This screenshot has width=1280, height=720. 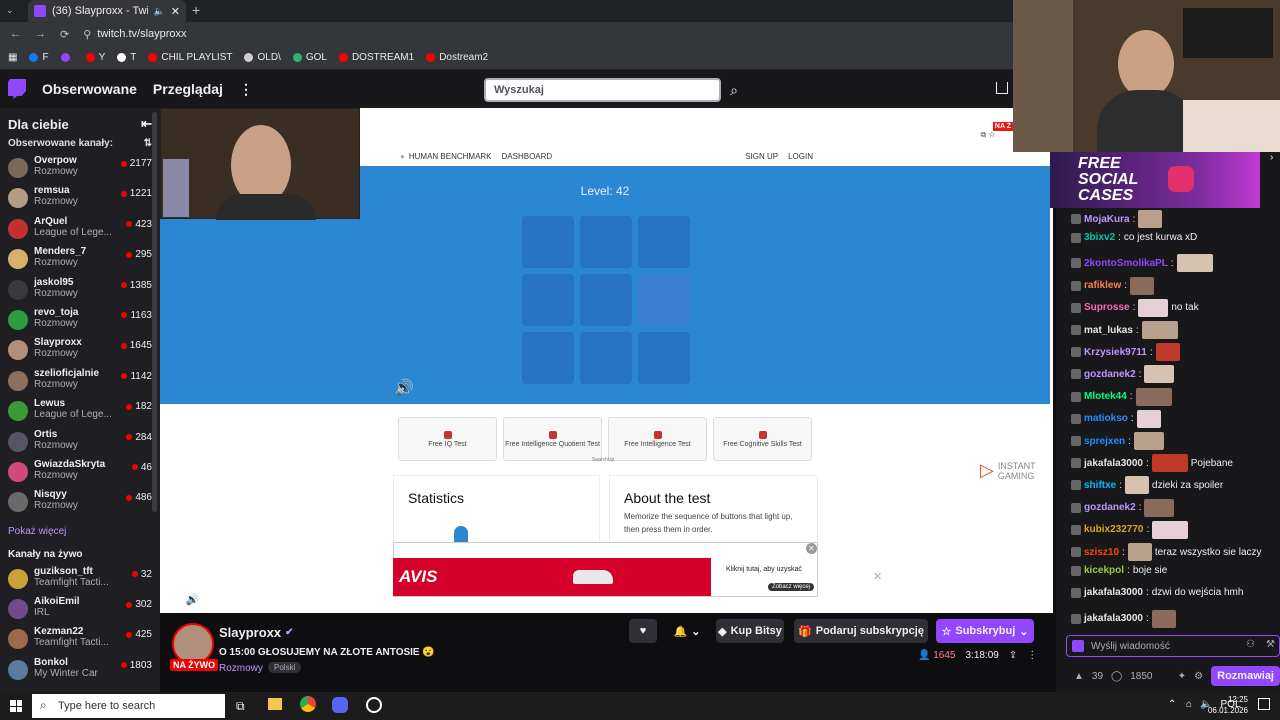 What do you see at coordinates (941, 599) in the screenshot?
I see `clip-button: ✂ Klip` at bounding box center [941, 599].